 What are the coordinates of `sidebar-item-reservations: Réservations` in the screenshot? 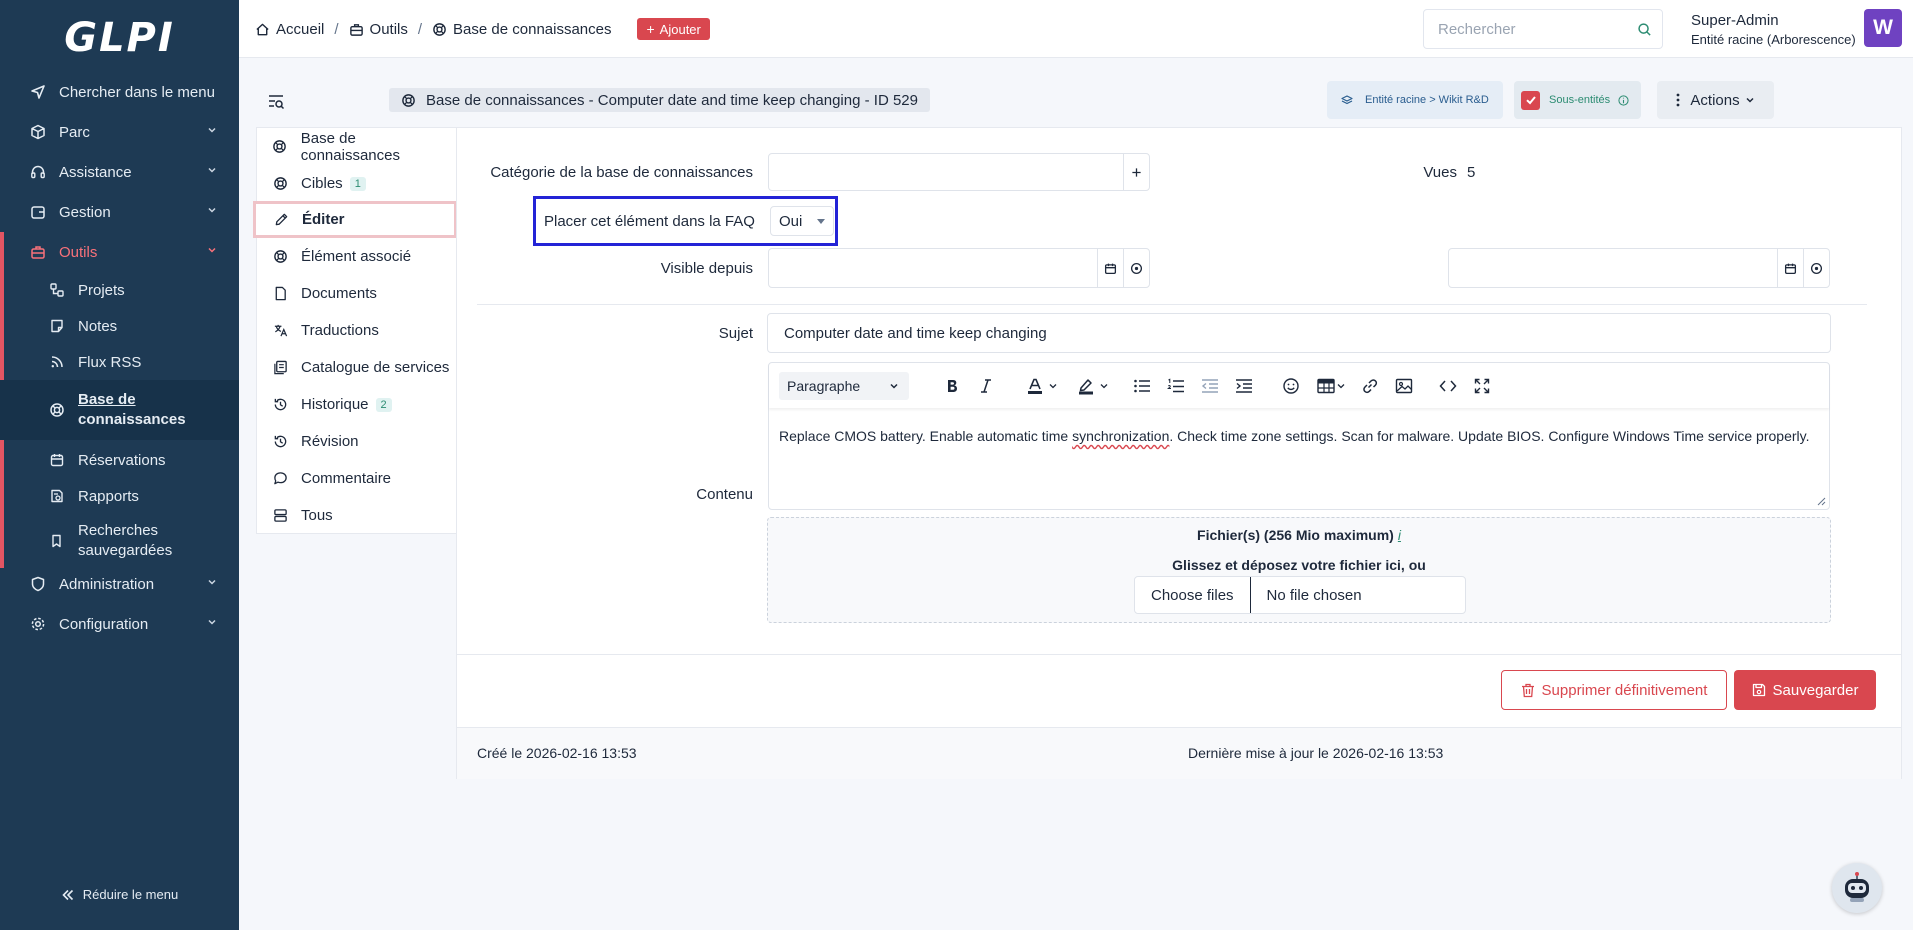 It's located at (119, 460).